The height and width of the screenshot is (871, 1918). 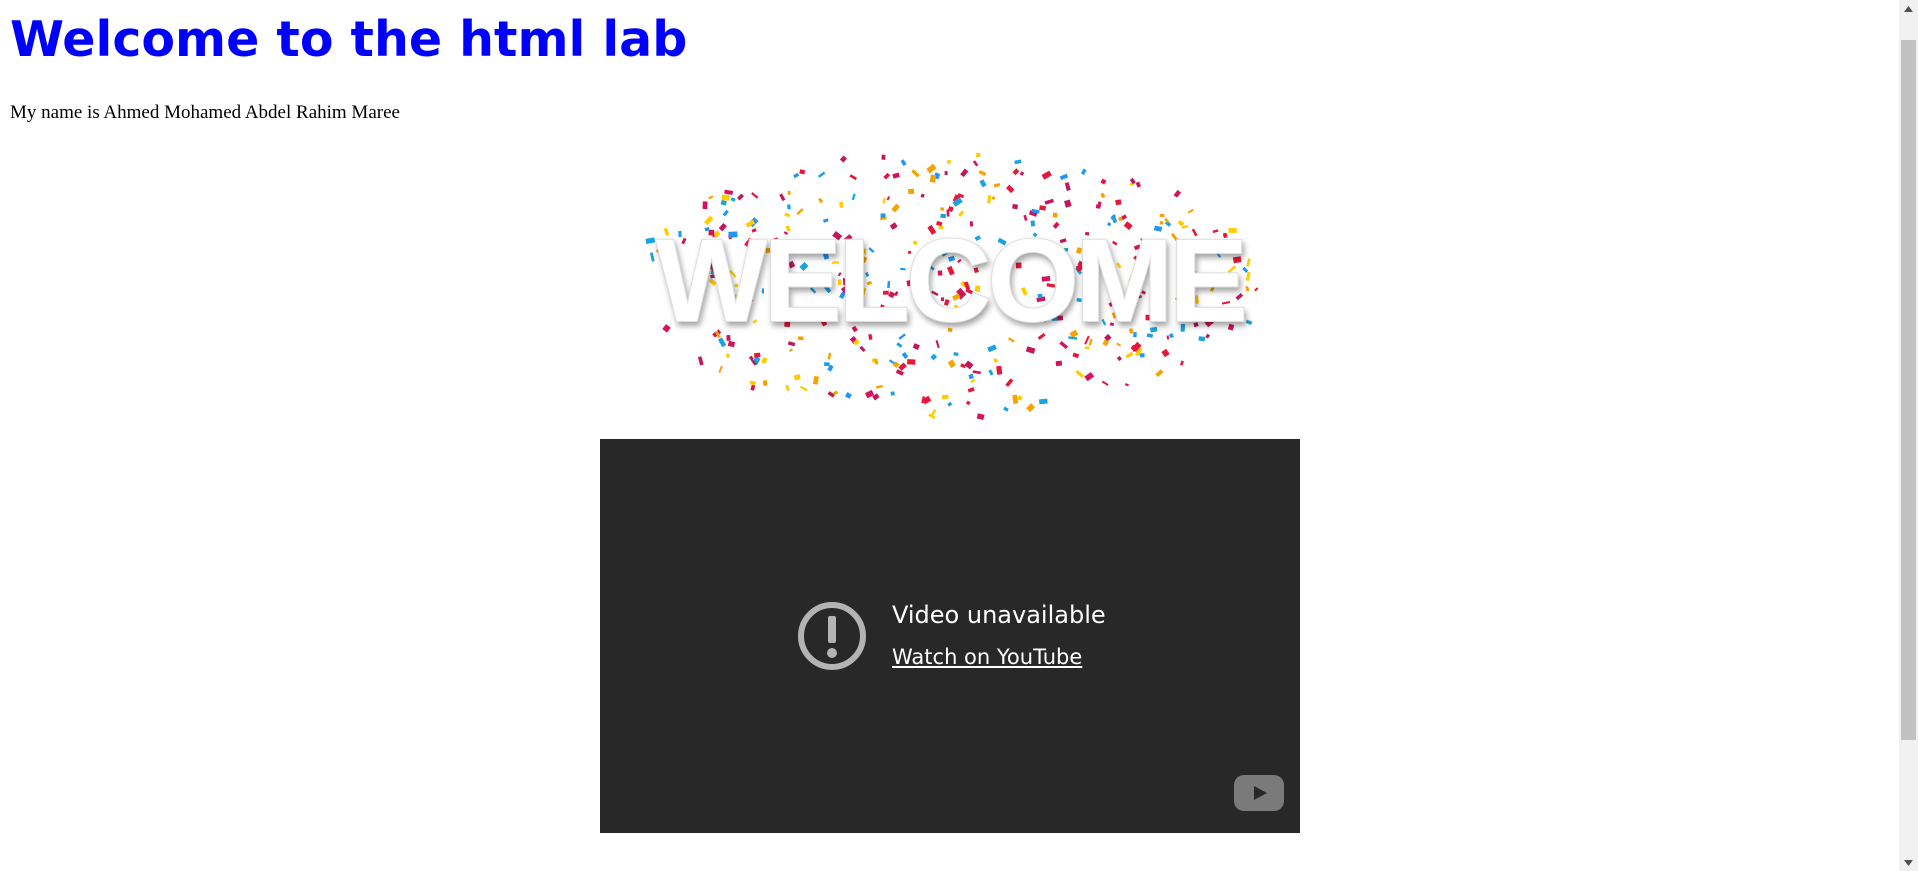 I want to click on welcome-confetti-image: WELCOME, so click(x=952, y=286).